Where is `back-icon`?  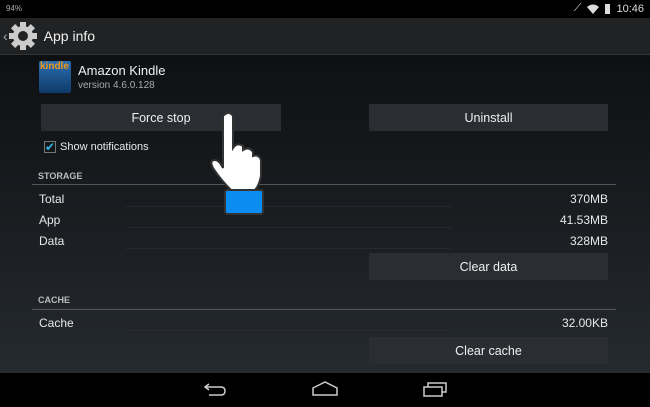
back-icon is located at coordinates (215, 389).